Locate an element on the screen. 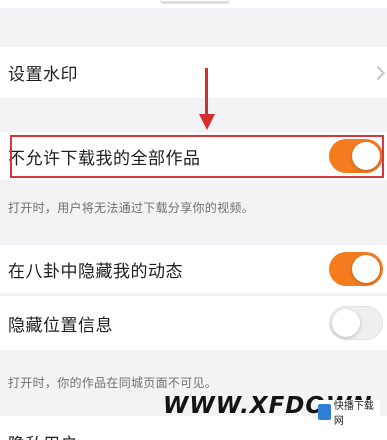 This screenshot has width=387, height=440. logo-text: 快播下载网 is located at coordinates (353, 414).